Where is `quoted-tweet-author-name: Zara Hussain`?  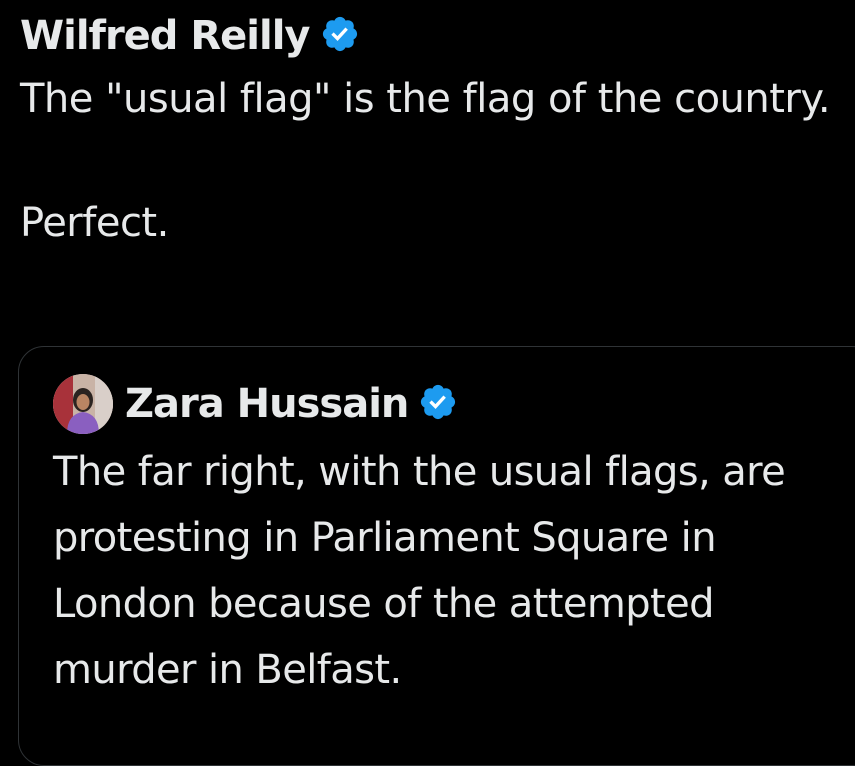
quoted-tweet-author-name: Zara Hussain is located at coordinates (267, 404).